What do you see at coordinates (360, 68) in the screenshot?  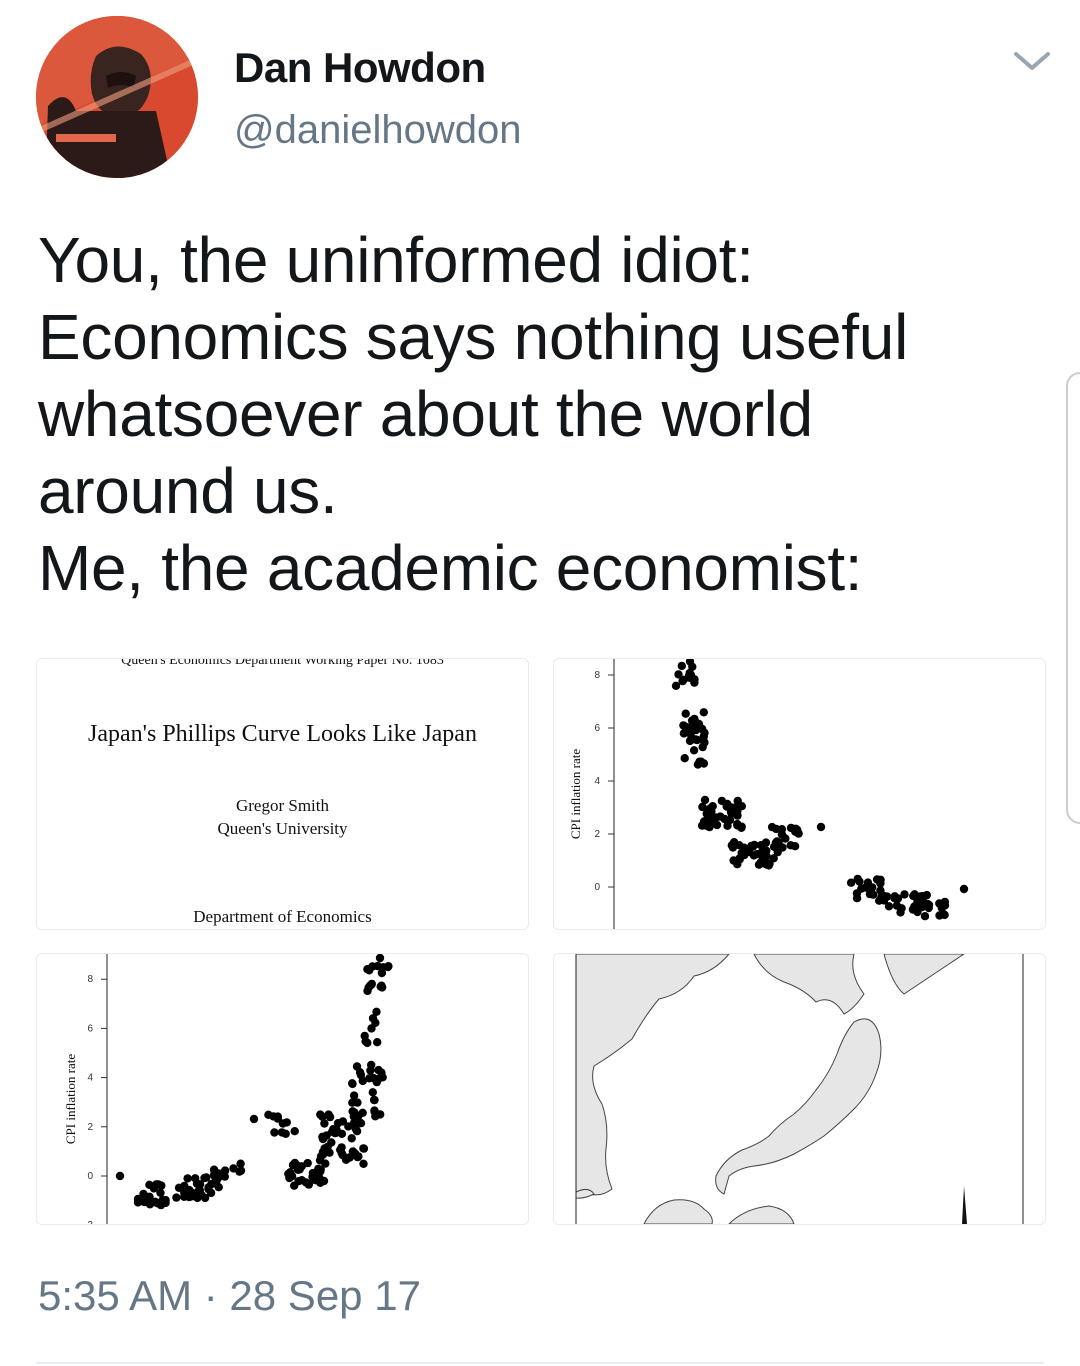 I see `author-name: Dan Howdon` at bounding box center [360, 68].